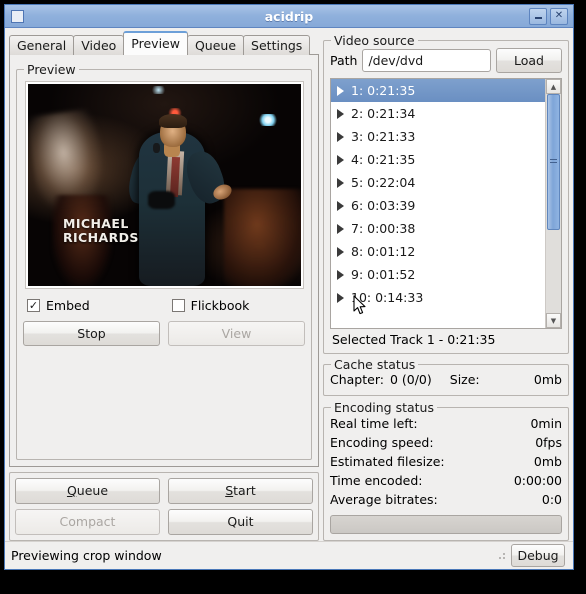  What do you see at coordinates (244, 490) in the screenshot?
I see `start-button-label: tart` at bounding box center [244, 490].